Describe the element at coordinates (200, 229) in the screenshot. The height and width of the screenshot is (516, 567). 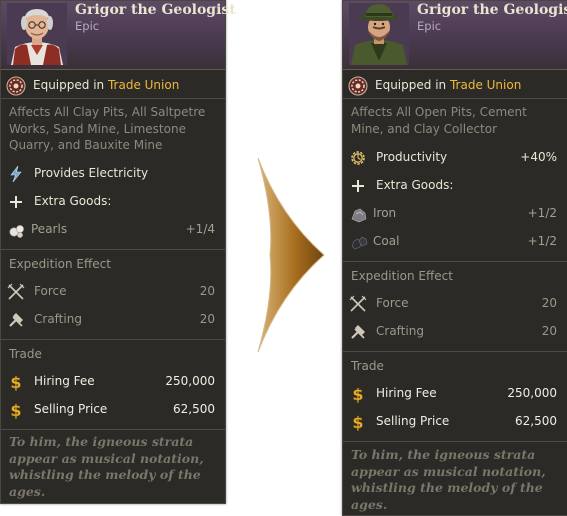
I see `goods-value: +1/4` at that location.